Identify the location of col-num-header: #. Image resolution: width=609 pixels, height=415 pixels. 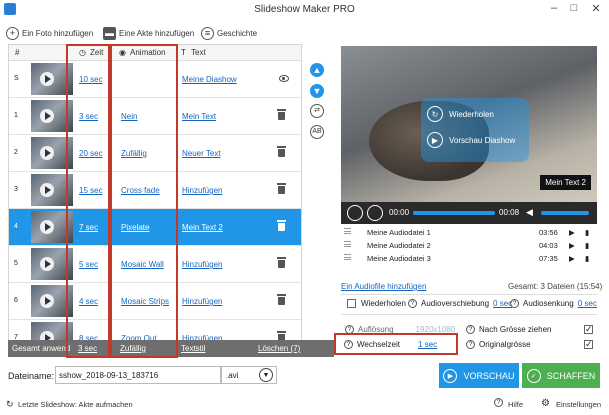
(17, 52).